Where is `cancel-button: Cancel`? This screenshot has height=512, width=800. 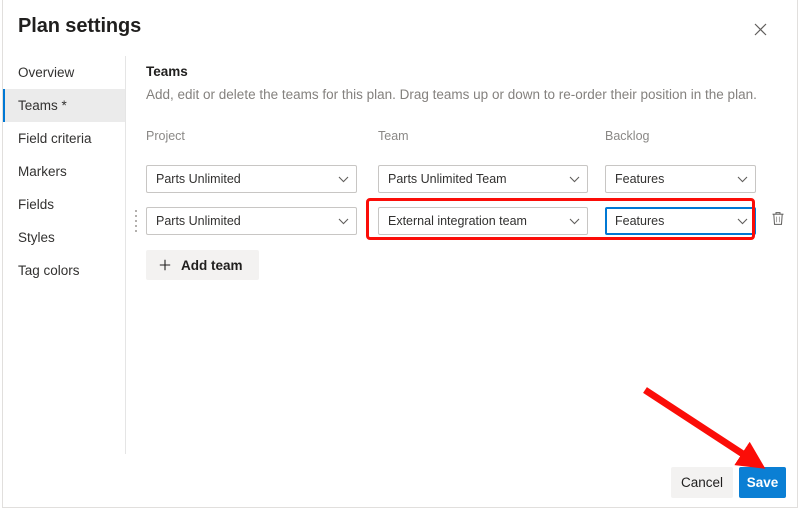
cancel-button: Cancel is located at coordinates (702, 482).